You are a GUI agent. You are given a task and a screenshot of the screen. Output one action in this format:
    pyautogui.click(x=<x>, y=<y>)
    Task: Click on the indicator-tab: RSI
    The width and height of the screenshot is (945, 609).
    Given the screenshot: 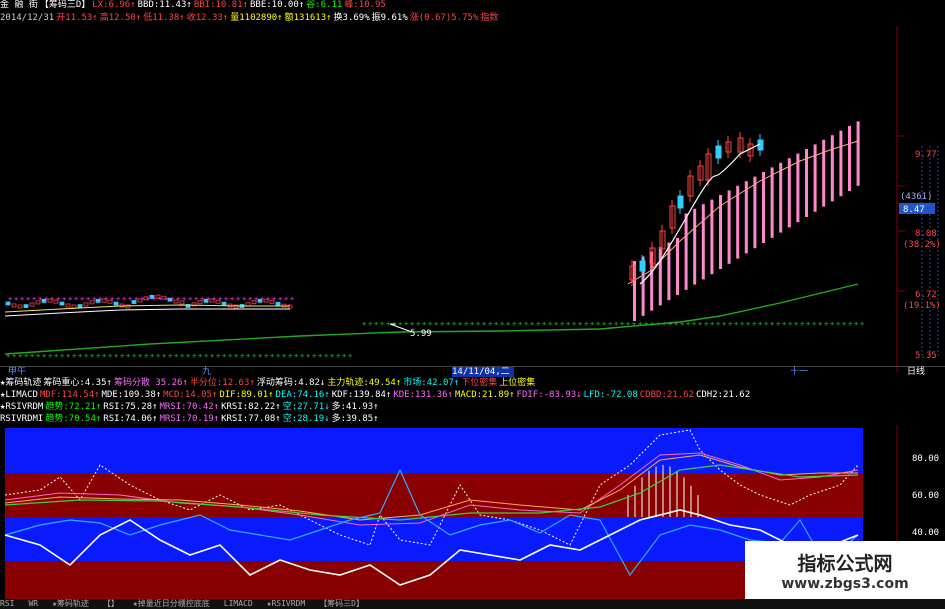 What is the action you would take?
    pyautogui.click(x=7, y=603)
    